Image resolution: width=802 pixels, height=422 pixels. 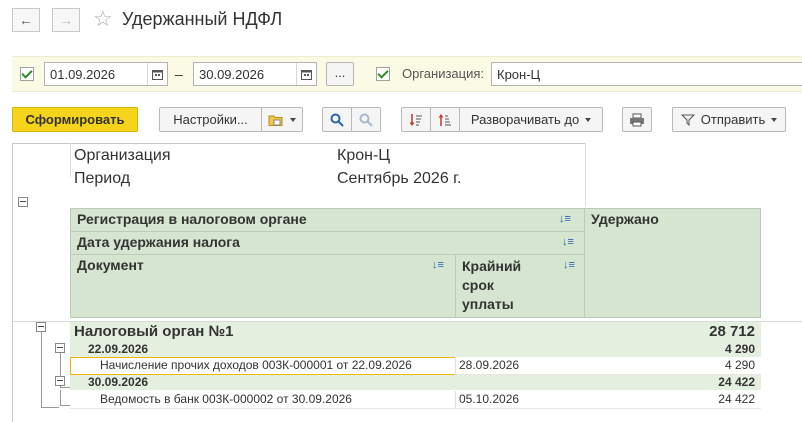 What do you see at coordinates (739, 349) in the screenshot?
I see `subgroup-total: 4 290` at bounding box center [739, 349].